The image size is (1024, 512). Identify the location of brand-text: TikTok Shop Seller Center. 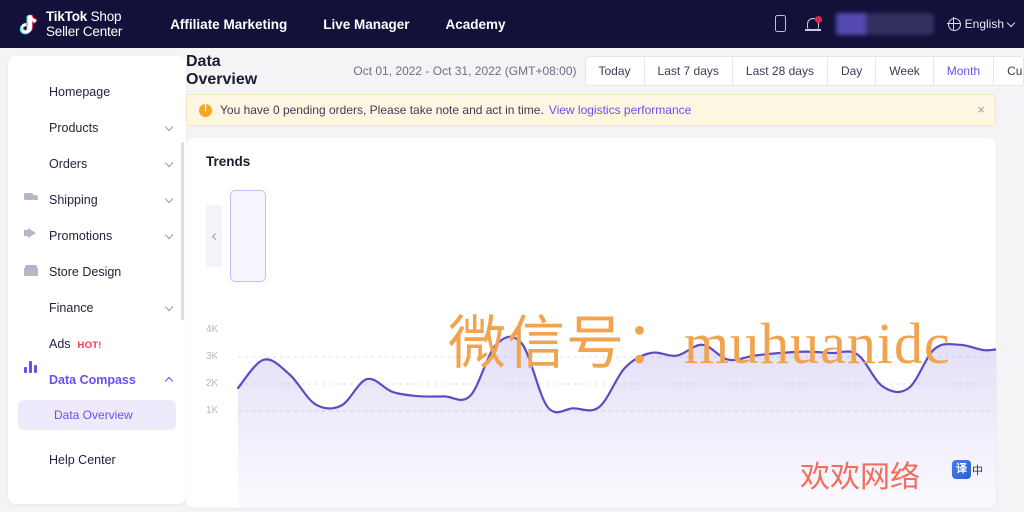
(84, 24).